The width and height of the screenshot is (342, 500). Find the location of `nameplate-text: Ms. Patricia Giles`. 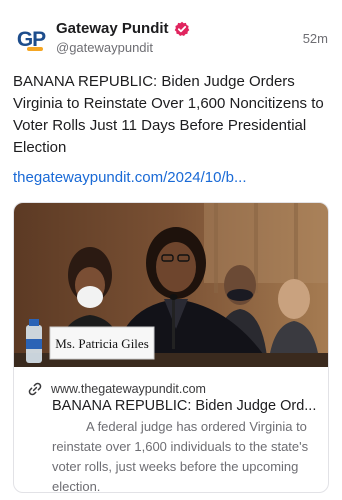

nameplate-text: Ms. Patricia Giles is located at coordinates (102, 343).